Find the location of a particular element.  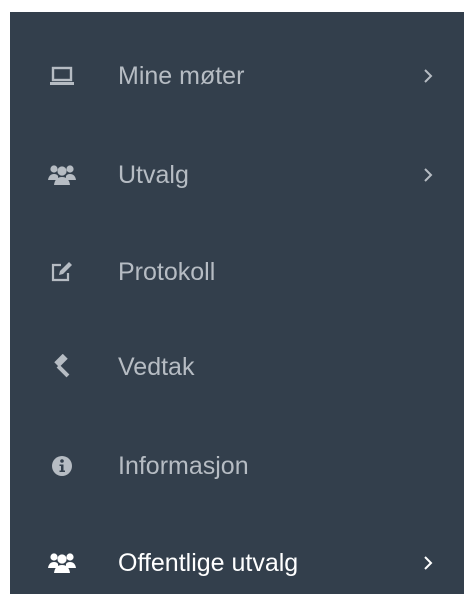

info-icon is located at coordinates (62, 466).